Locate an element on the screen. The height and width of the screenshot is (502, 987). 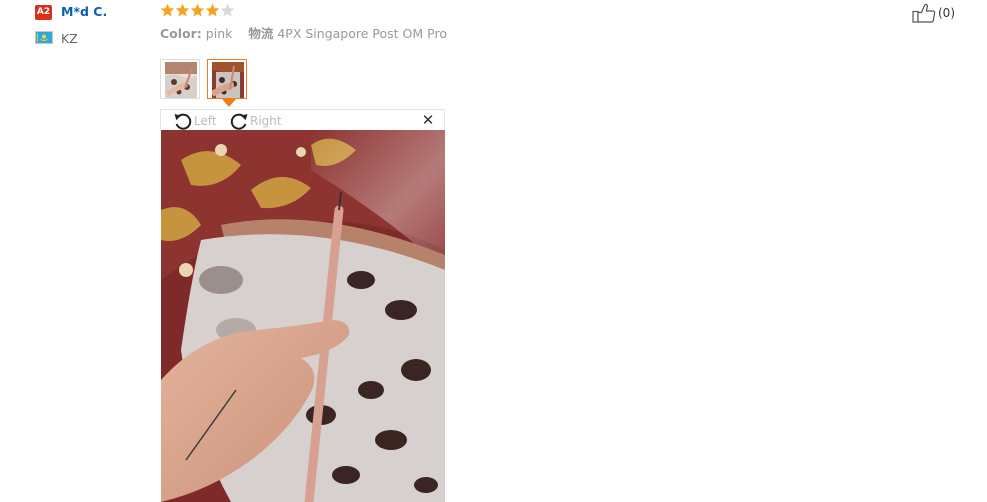
rotate-left-label: Left is located at coordinates (205, 120).